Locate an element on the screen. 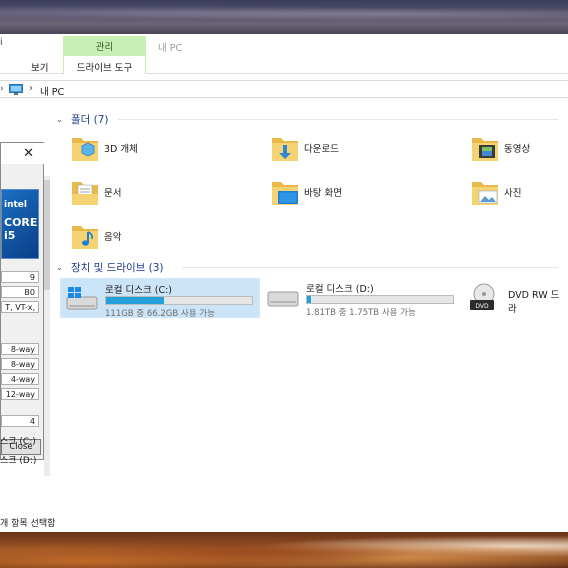 The height and width of the screenshot is (568, 568). intel-logo-model: CORE i5 is located at coordinates (21, 229).